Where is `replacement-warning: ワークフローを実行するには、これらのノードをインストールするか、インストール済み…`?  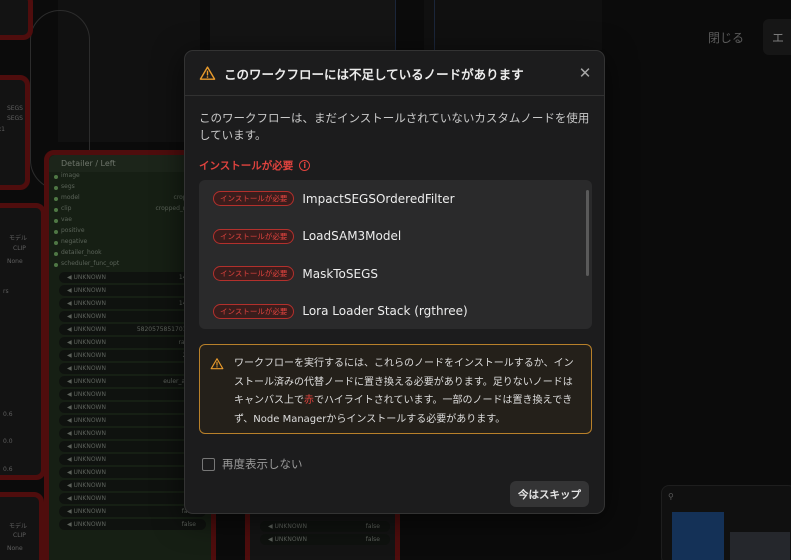 replacement-warning: ワークフローを実行するには、これらのノードをインストールするか、インストール済み… is located at coordinates (395, 389).